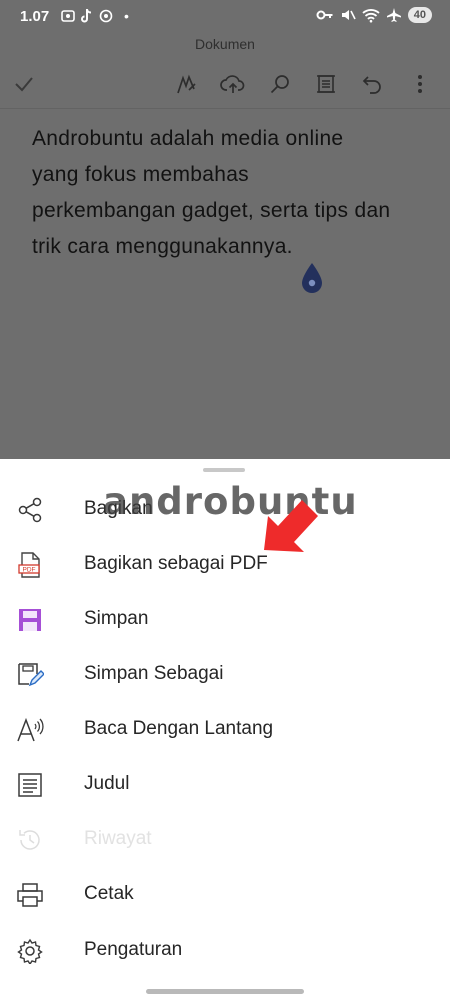 This screenshot has width=450, height=1000. What do you see at coordinates (393, 15) in the screenshot?
I see `airplane-icon` at bounding box center [393, 15].